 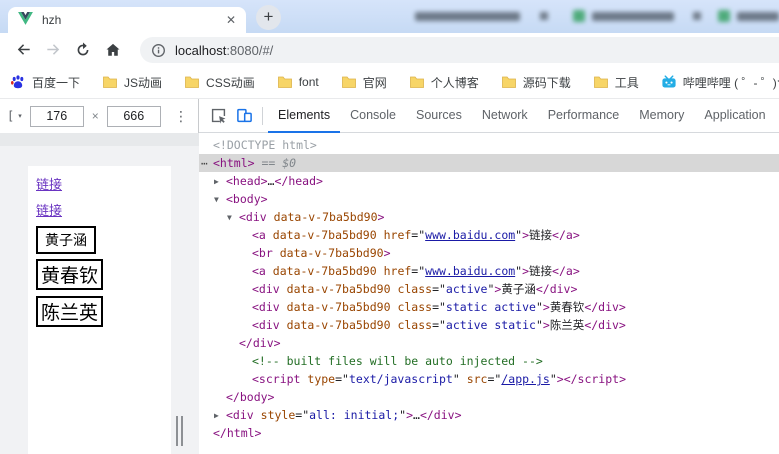 I want to click on reload-icon, so click(x=83, y=50).